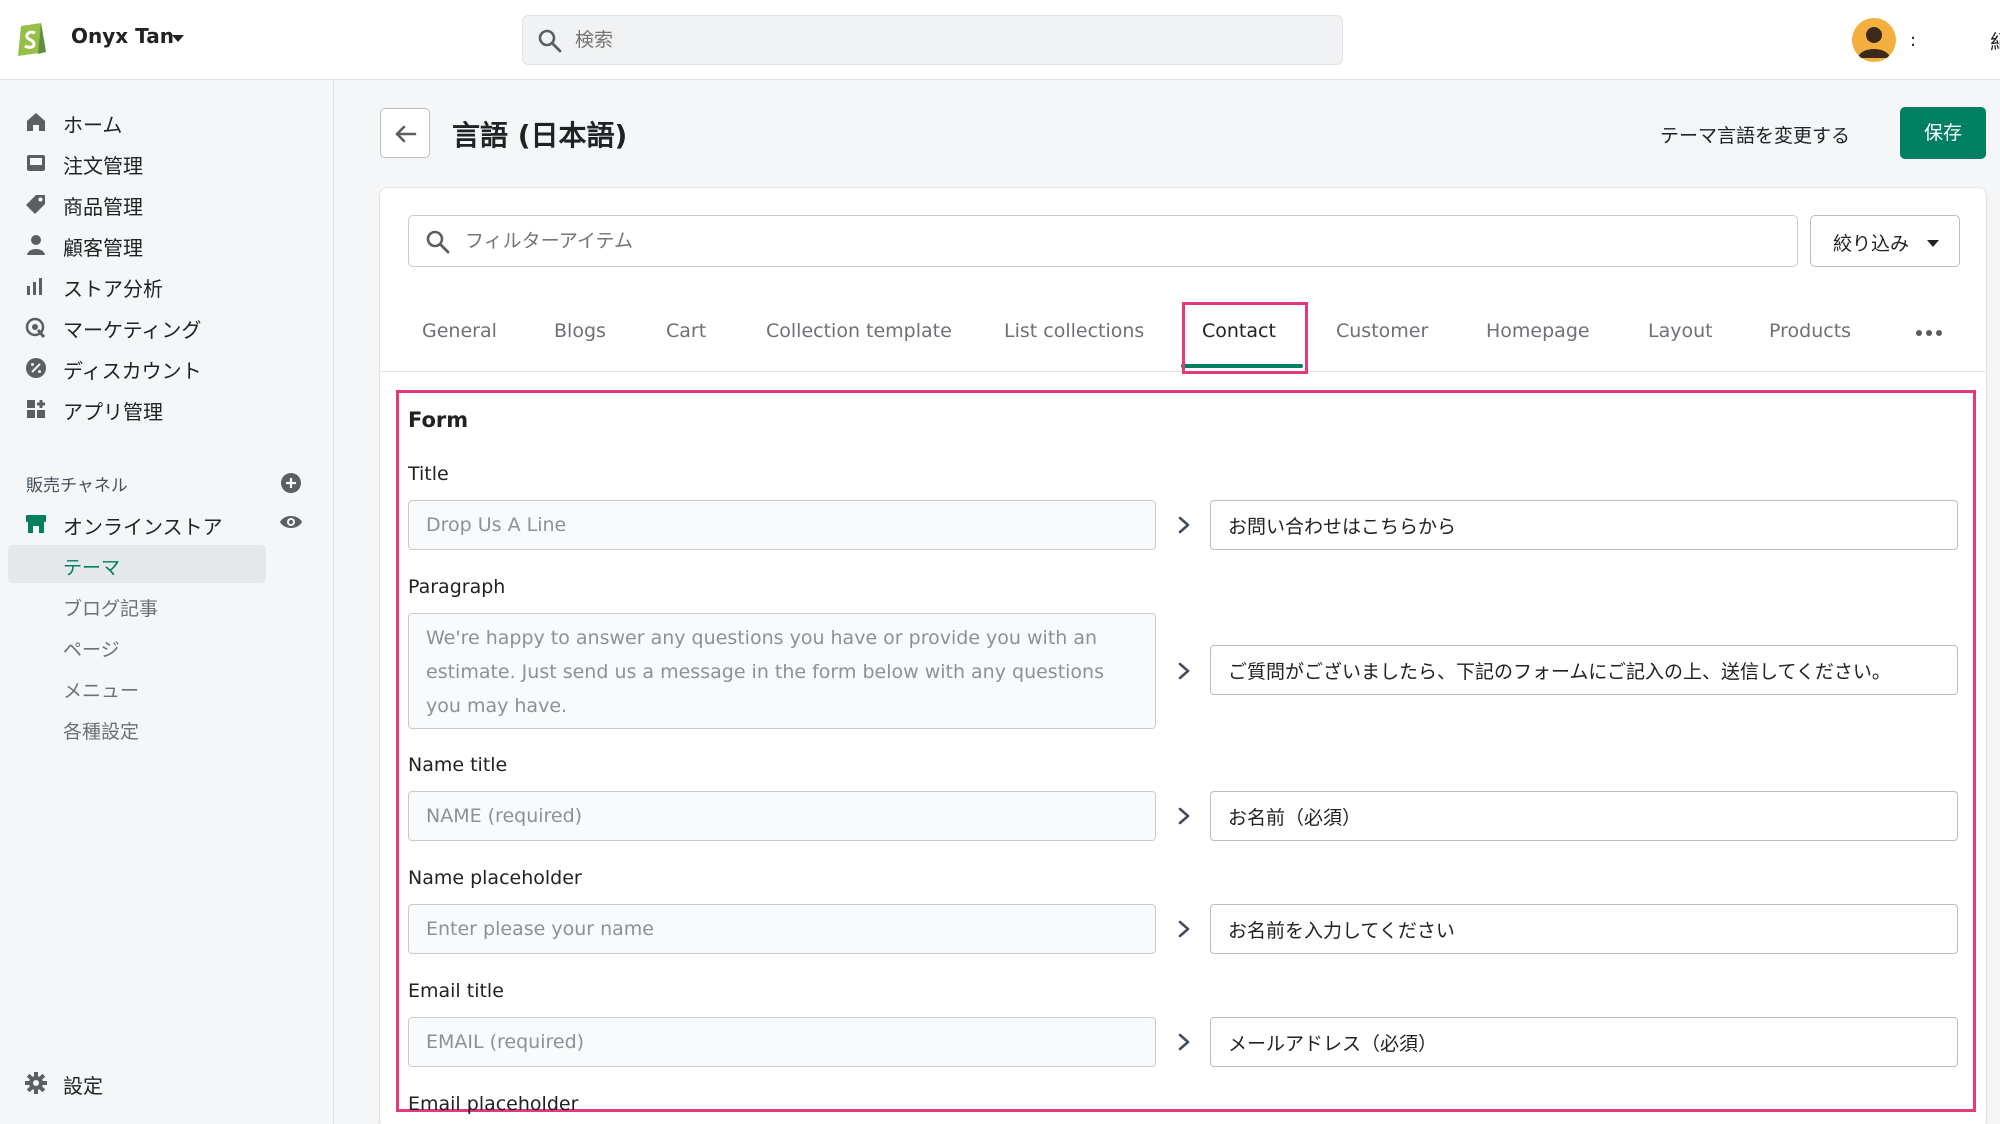  Describe the element at coordinates (1115, 241) in the screenshot. I see `filter-input` at that location.